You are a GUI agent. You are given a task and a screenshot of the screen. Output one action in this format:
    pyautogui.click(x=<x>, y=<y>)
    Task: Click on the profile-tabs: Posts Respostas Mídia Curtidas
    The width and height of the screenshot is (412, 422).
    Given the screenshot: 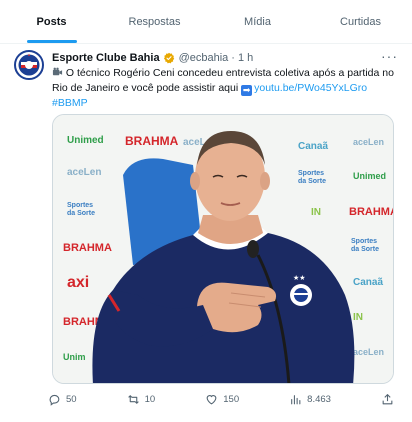 What is the action you would take?
    pyautogui.click(x=206, y=22)
    